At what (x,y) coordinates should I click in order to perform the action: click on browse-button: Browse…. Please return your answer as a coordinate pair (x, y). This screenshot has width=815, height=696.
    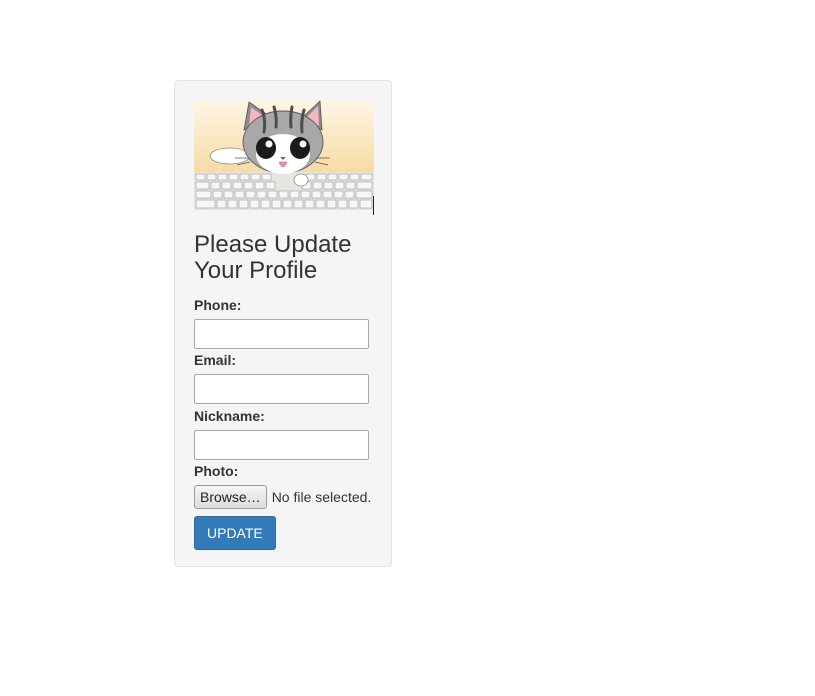
    Looking at the image, I should click on (230, 497).